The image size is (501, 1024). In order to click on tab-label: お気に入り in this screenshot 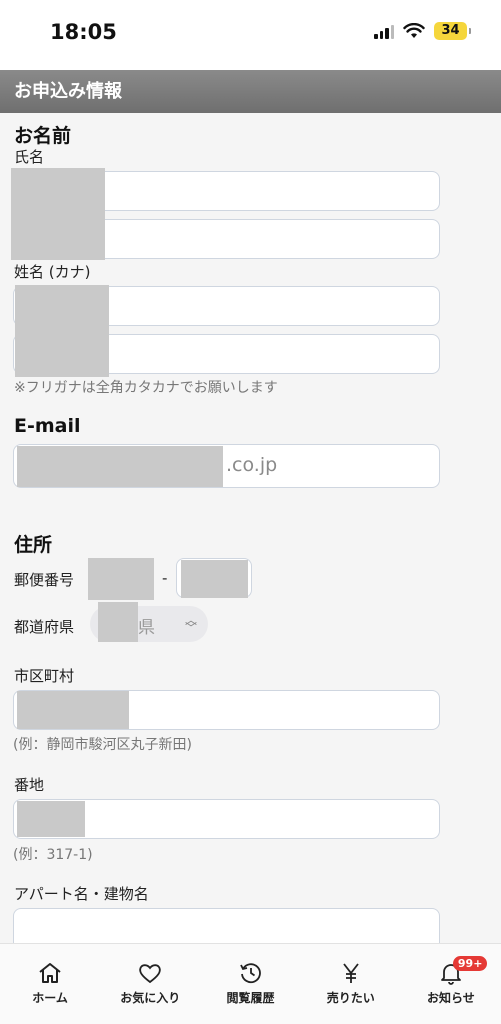, I will do `click(150, 998)`.